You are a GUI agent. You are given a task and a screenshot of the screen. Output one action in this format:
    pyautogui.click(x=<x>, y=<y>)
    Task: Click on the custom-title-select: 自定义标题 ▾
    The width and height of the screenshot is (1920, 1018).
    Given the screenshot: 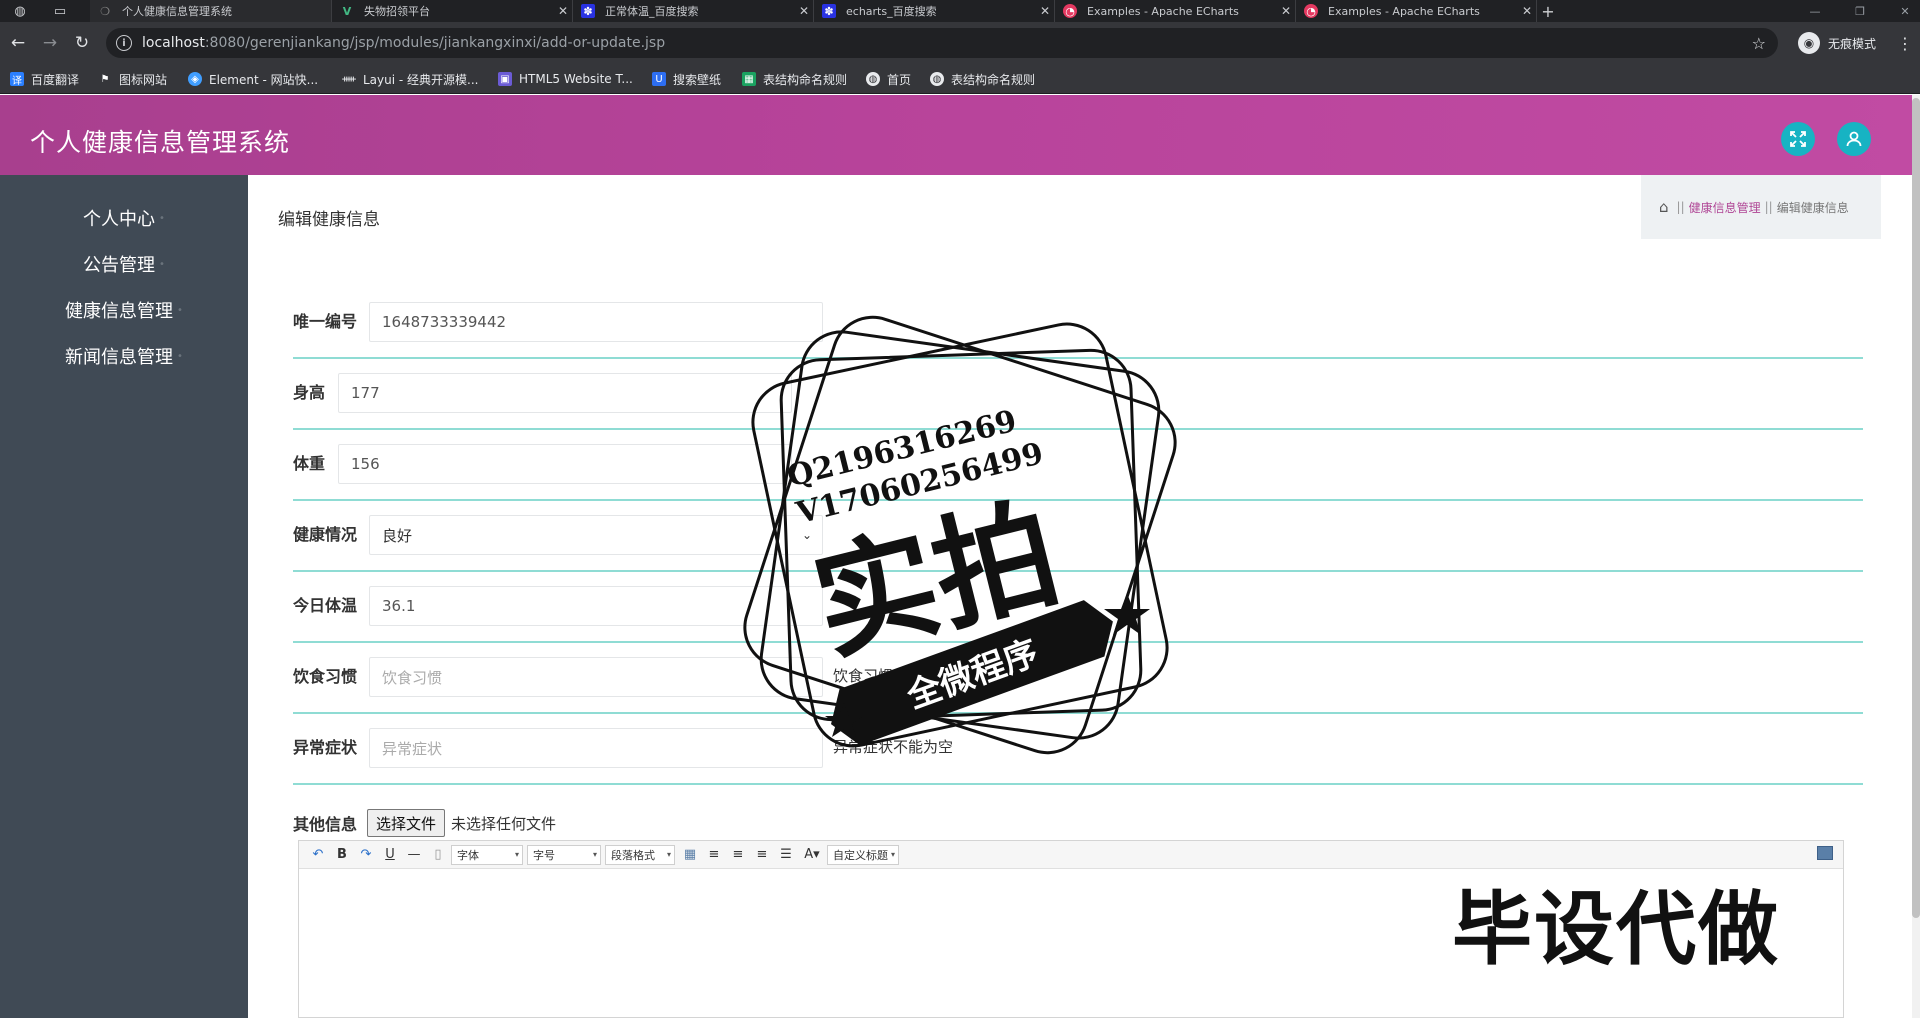 What is the action you would take?
    pyautogui.click(x=863, y=854)
    